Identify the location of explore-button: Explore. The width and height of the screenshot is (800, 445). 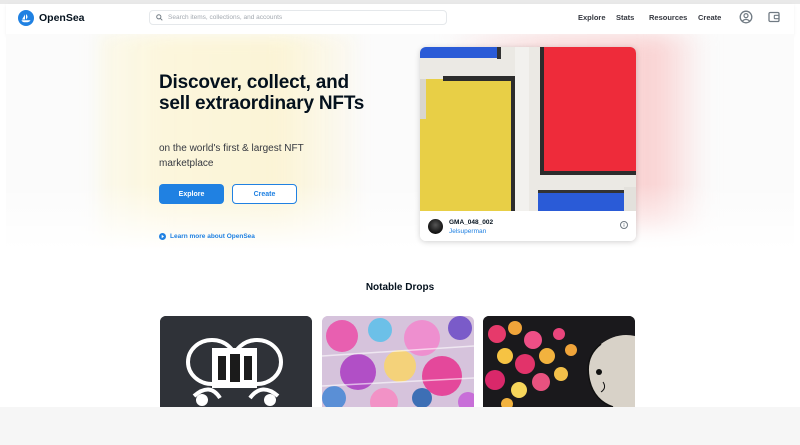
(191, 194).